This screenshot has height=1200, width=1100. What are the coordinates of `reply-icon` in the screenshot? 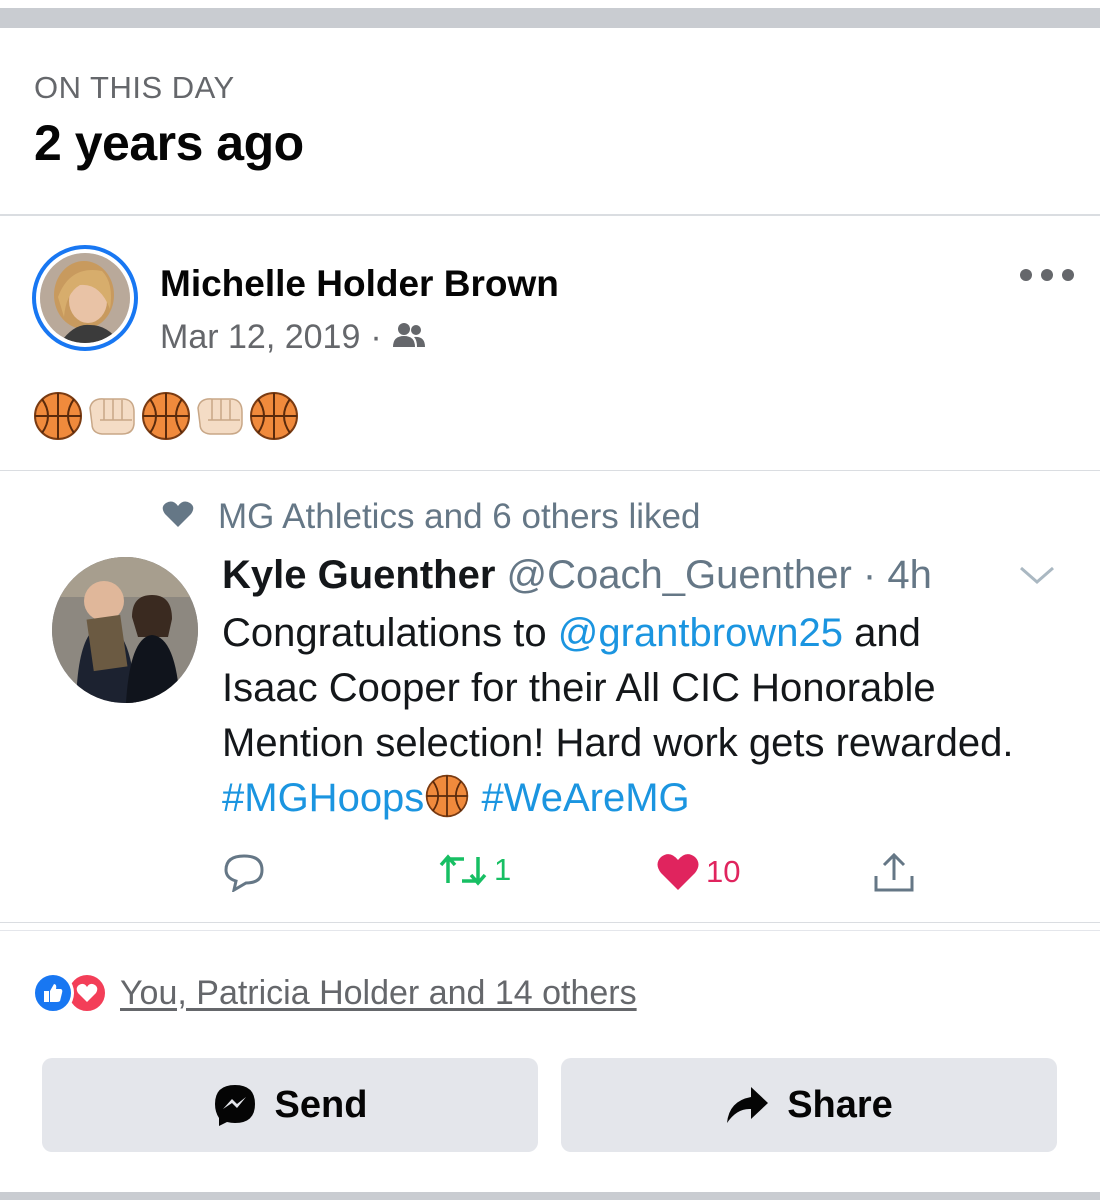 It's located at (244, 873).